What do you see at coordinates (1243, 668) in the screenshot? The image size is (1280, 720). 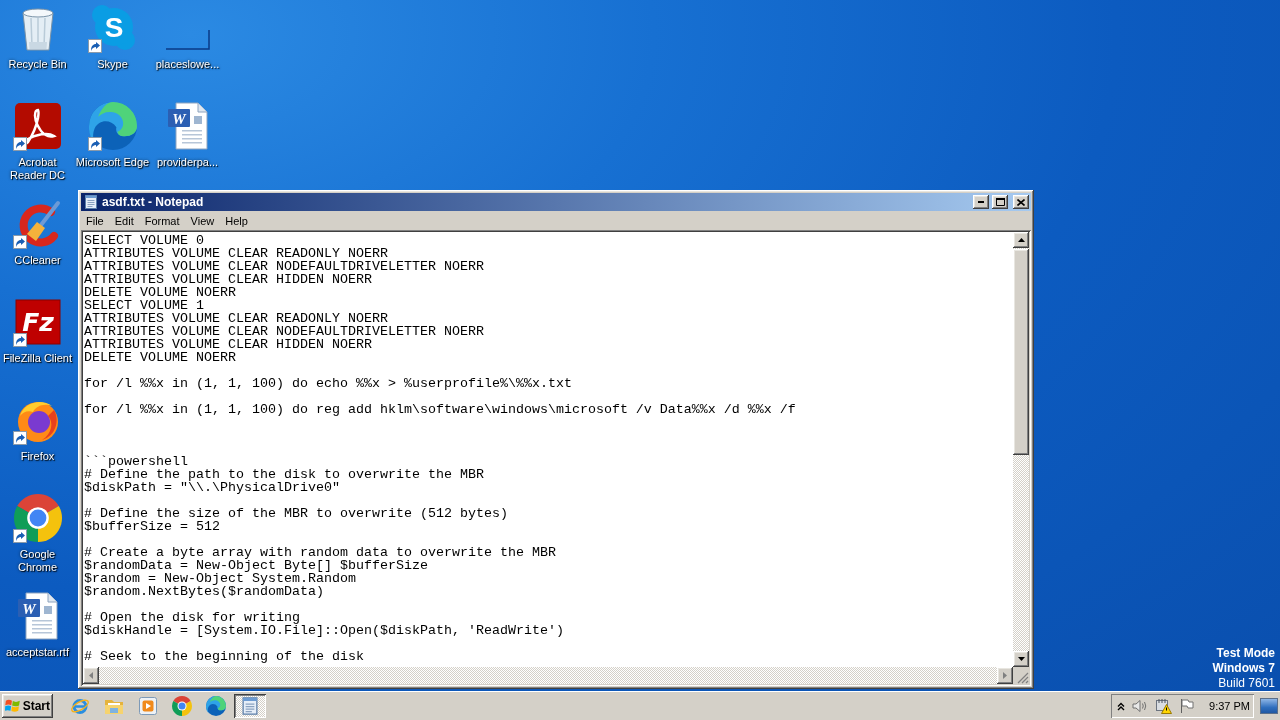 I see `system-notice-text: Windows 7` at bounding box center [1243, 668].